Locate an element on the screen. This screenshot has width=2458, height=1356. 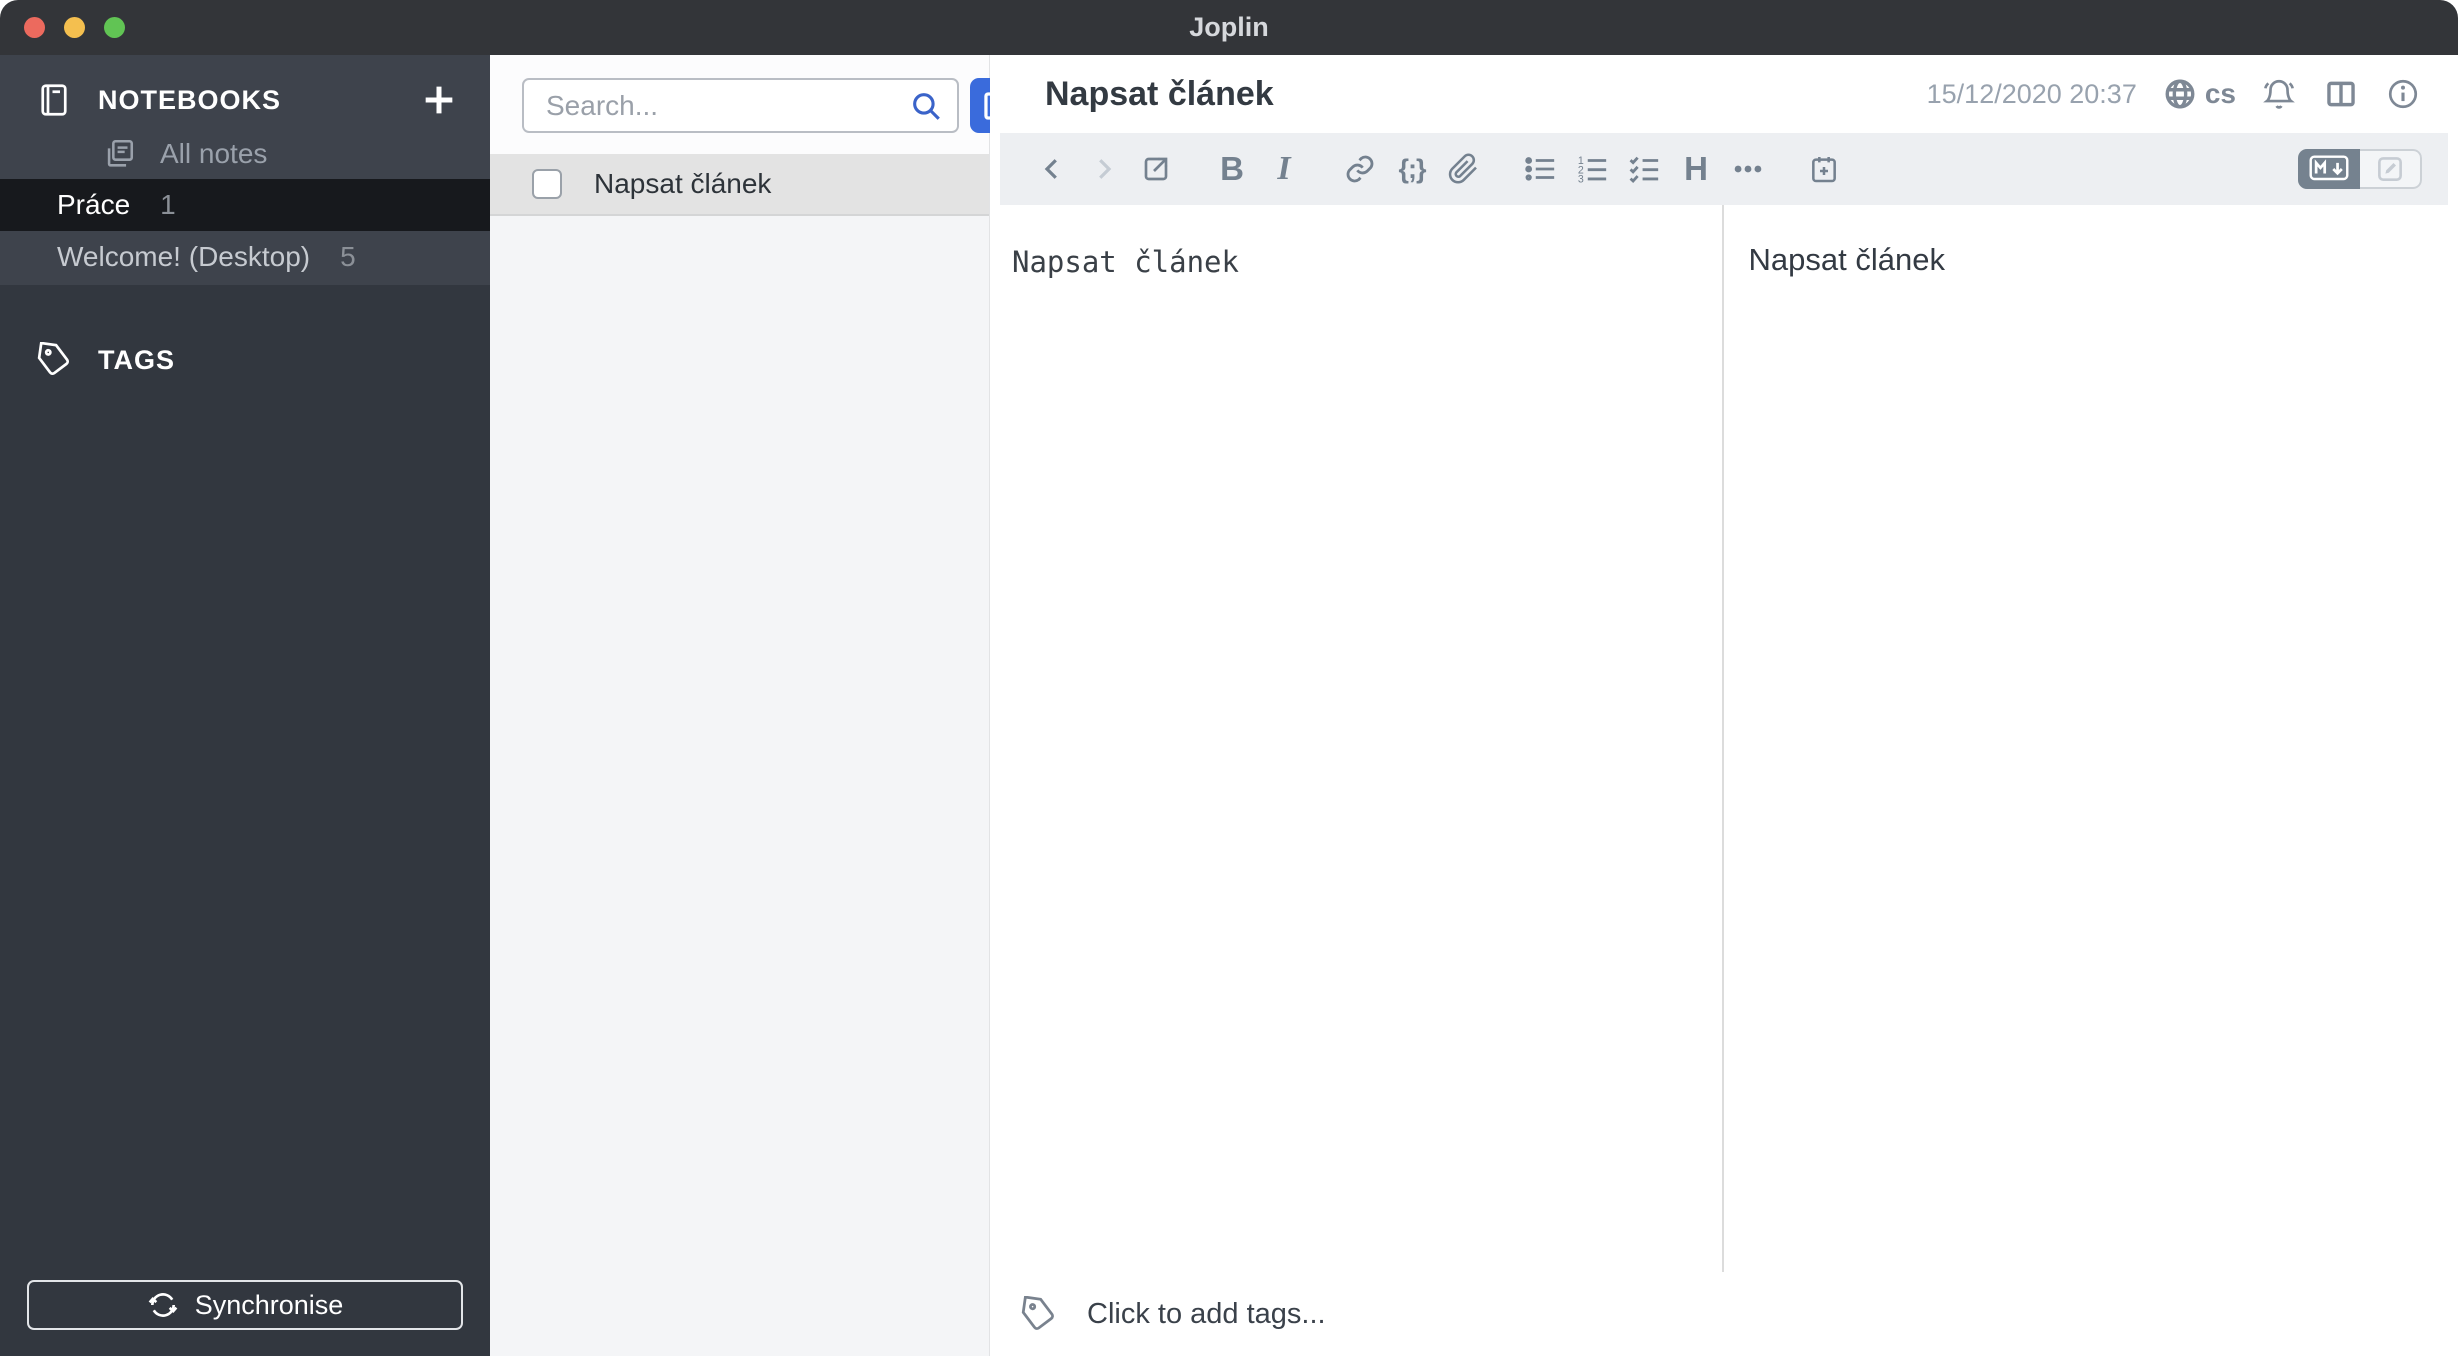
note-meta: 15/12/2020 20:37 cs is located at coordinates (2173, 94).